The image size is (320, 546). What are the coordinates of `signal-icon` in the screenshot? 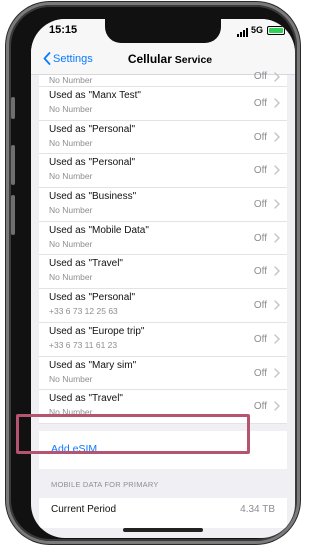 It's located at (242, 32).